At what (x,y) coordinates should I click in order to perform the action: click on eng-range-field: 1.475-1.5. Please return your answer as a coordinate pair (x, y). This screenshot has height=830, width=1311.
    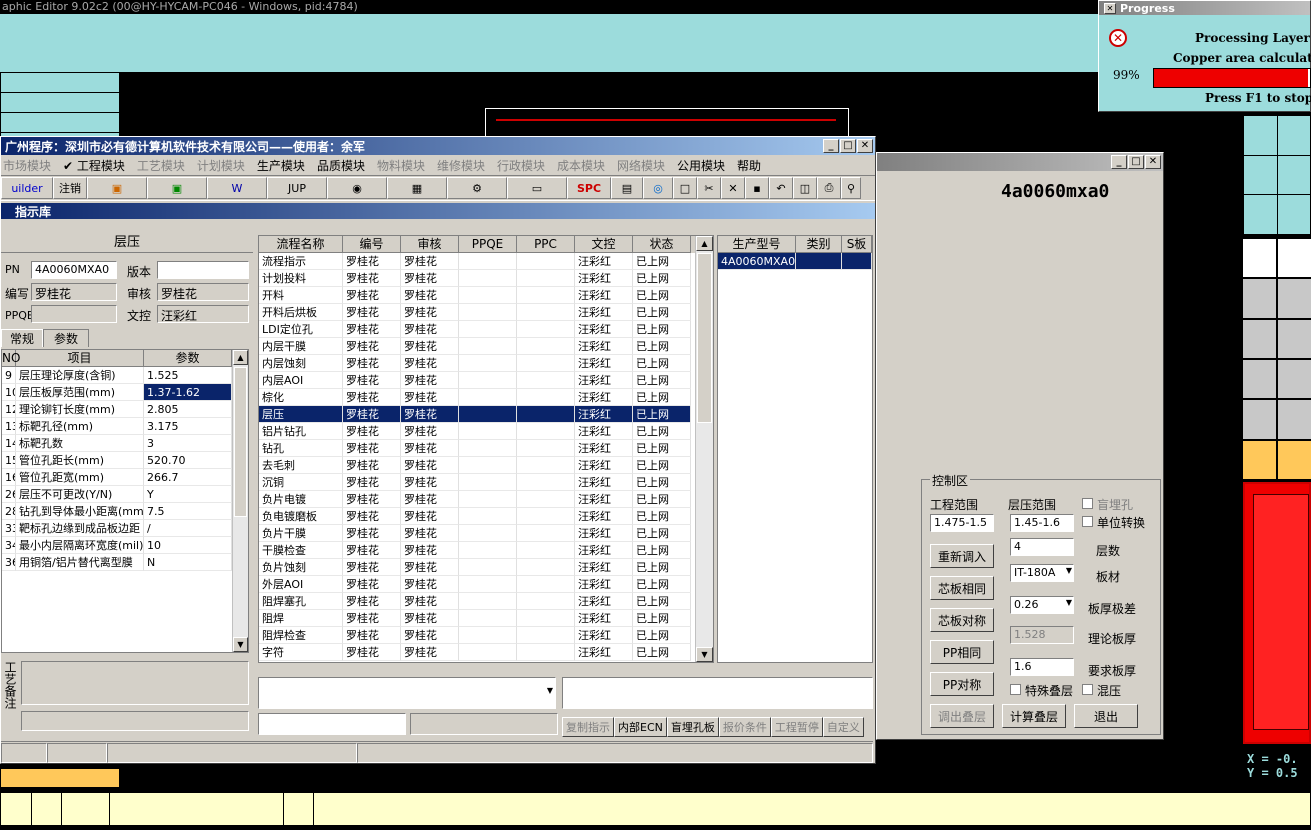
    Looking at the image, I should click on (962, 523).